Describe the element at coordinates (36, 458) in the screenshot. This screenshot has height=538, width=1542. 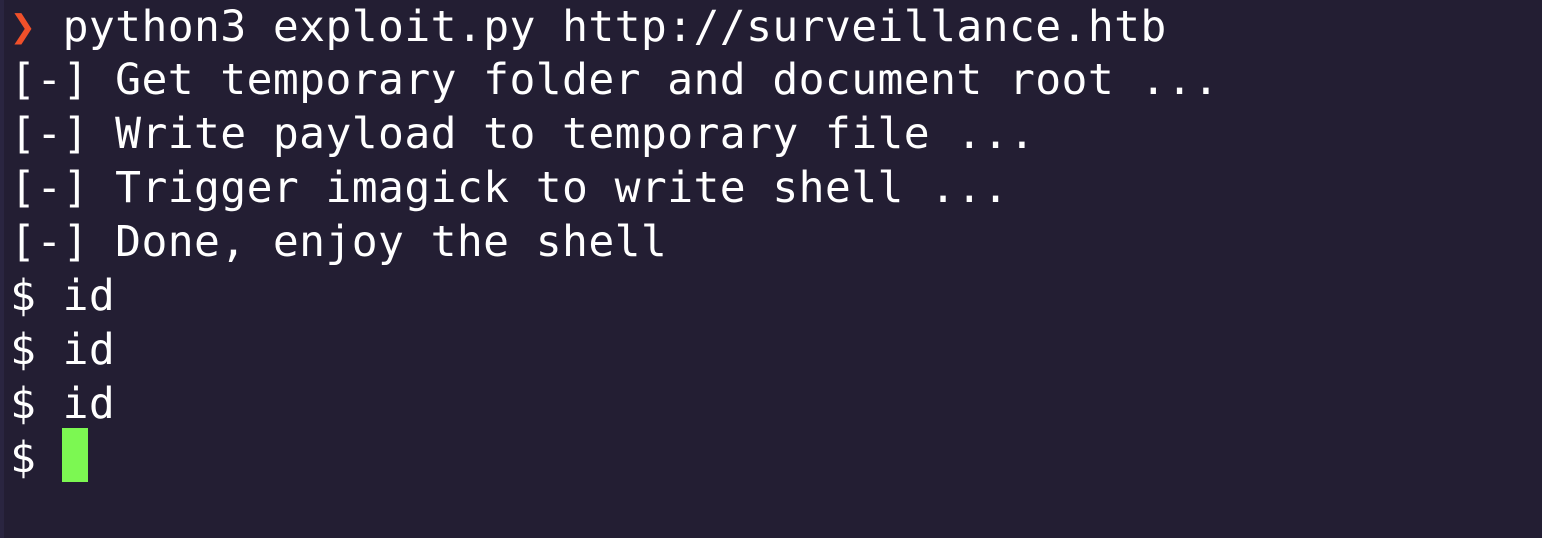
I see `current-prompt: $` at that location.